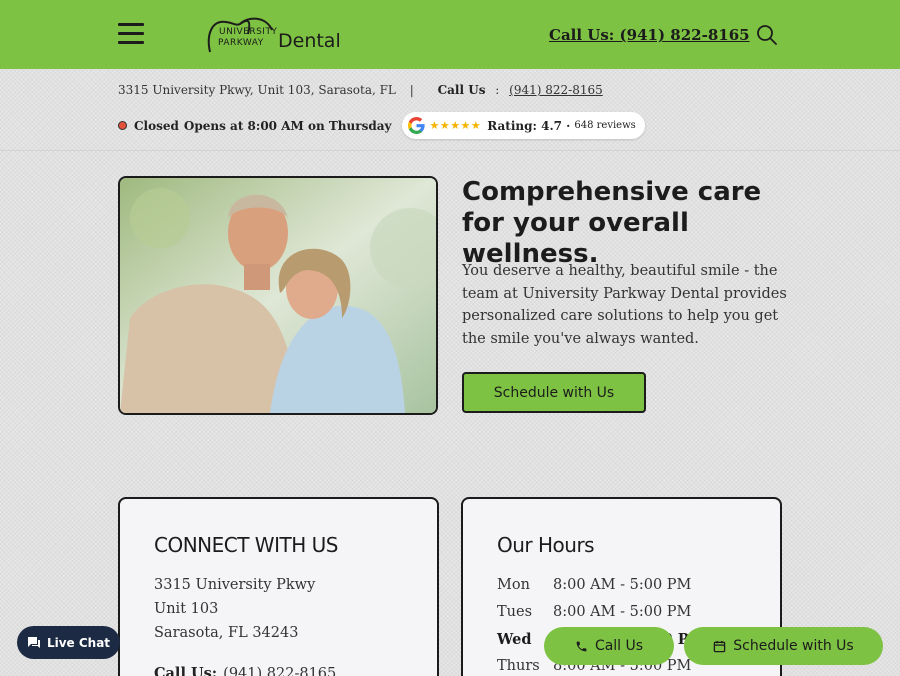  What do you see at coordinates (546, 545) in the screenshot?
I see `hours-title: Our Hours` at bounding box center [546, 545].